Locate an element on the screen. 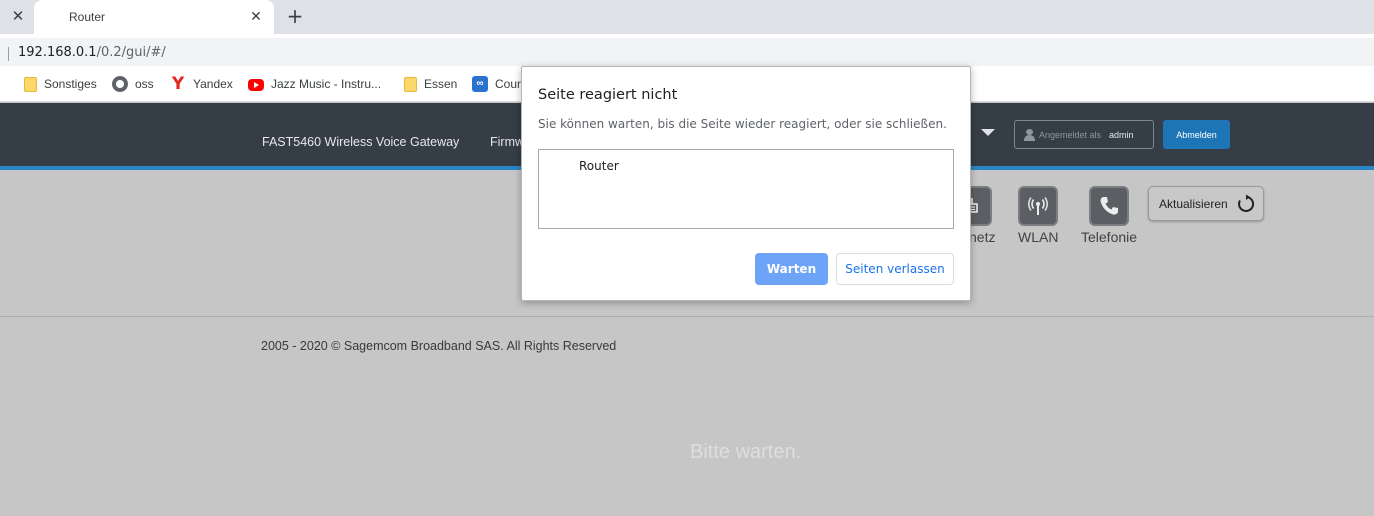 The width and height of the screenshot is (1374, 516). bookmark-label: oss is located at coordinates (144, 84).